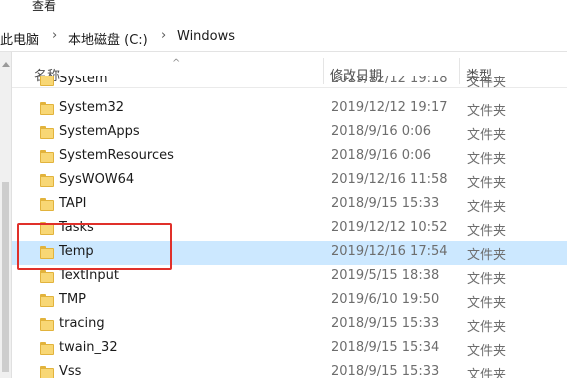 The image size is (567, 378). Describe the element at coordinates (76, 251) in the screenshot. I see `item-name: Temp` at that location.